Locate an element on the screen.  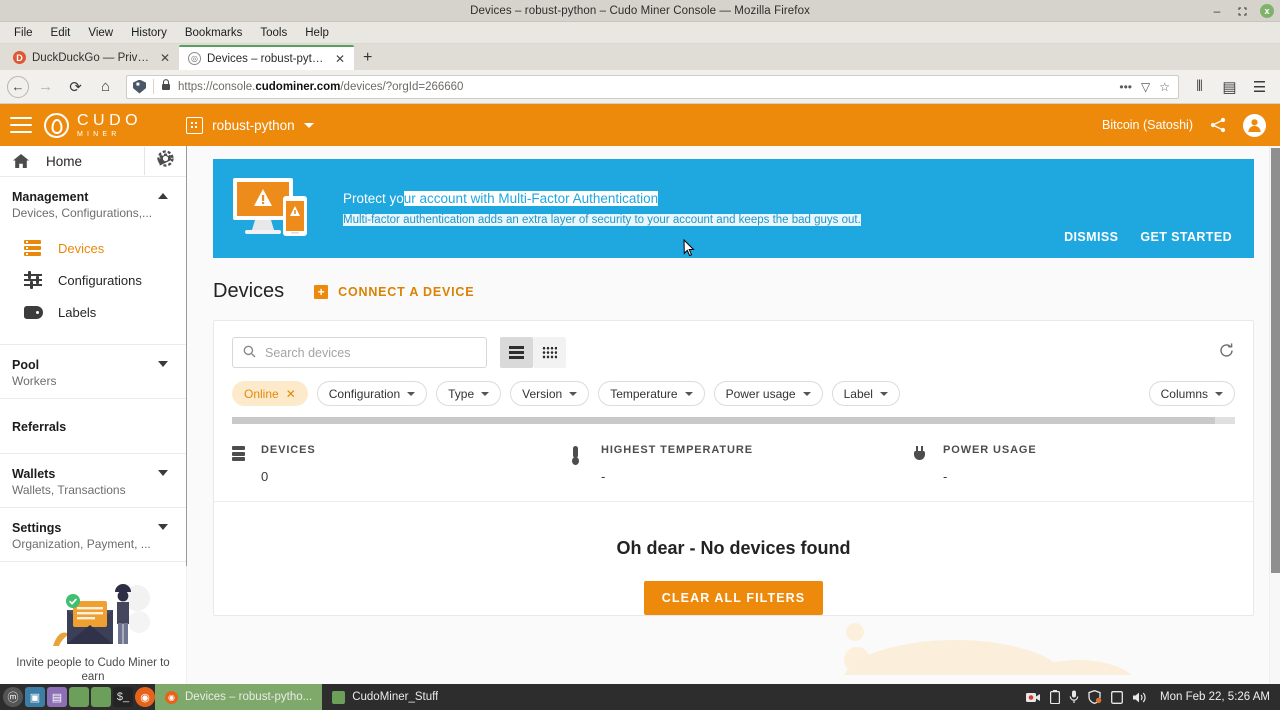
maximize-button is located at coordinates (1242, 11).